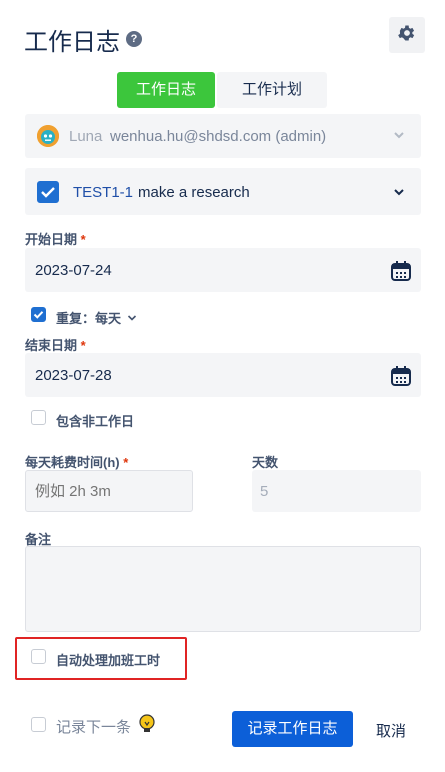  I want to click on user-email: wenhua.hu@shdsd.com (admin), so click(218, 136).